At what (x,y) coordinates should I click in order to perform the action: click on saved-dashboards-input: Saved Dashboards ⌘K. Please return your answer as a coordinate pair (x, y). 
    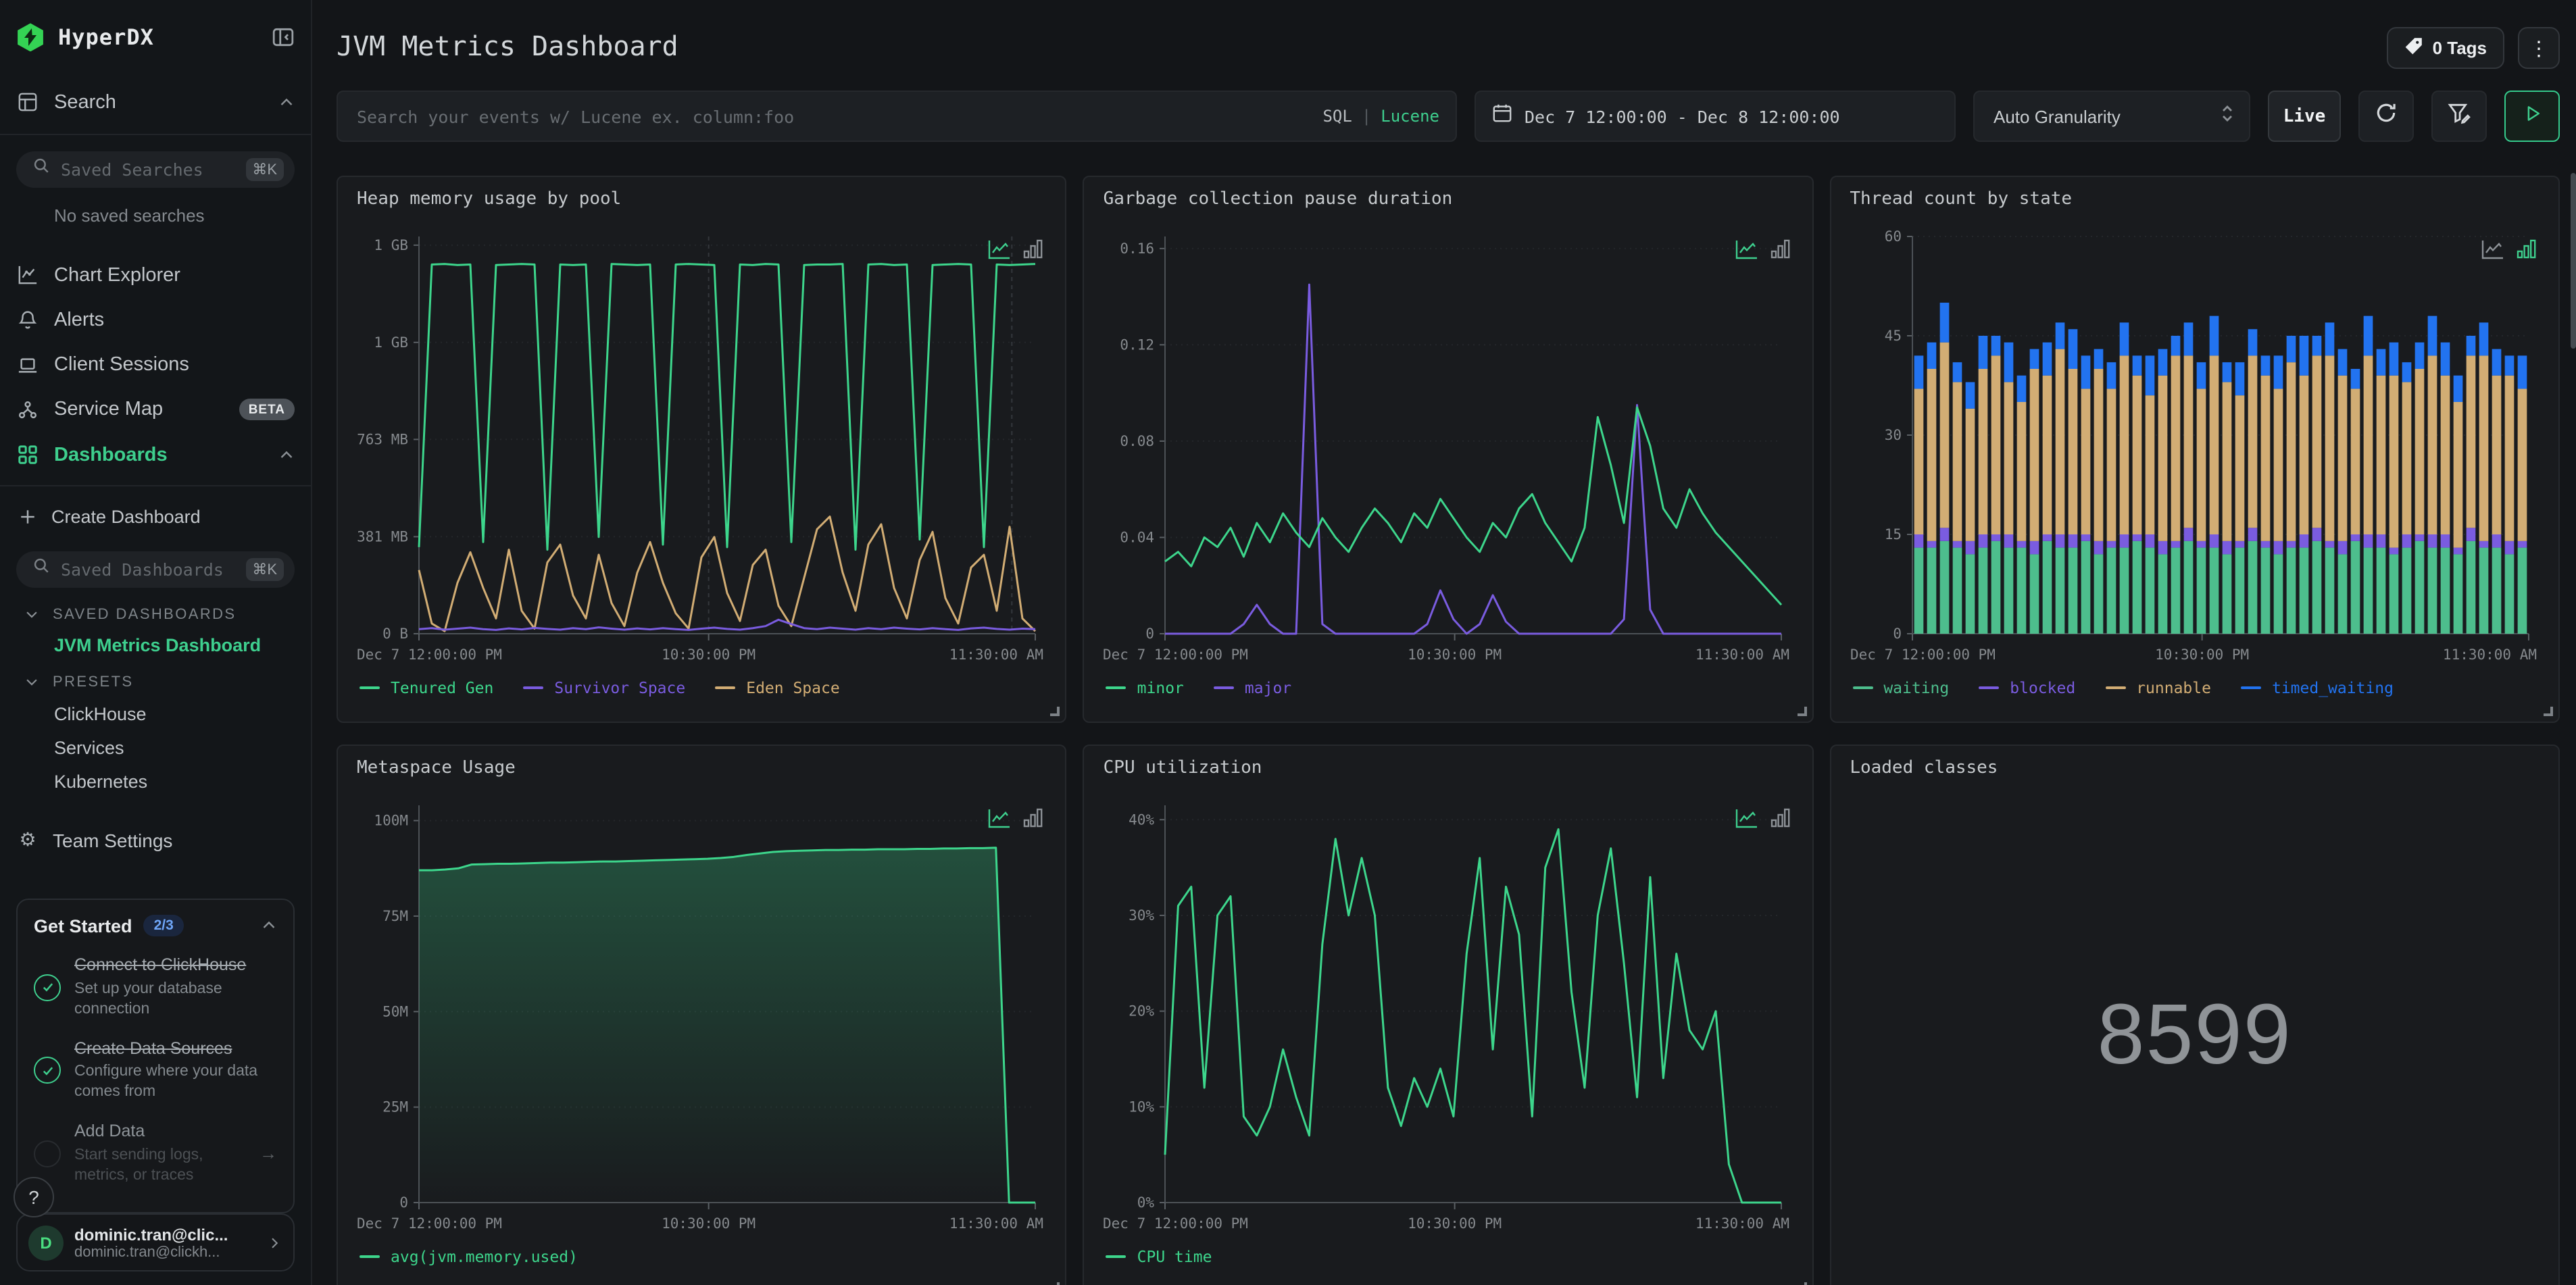
    Looking at the image, I should click on (155, 569).